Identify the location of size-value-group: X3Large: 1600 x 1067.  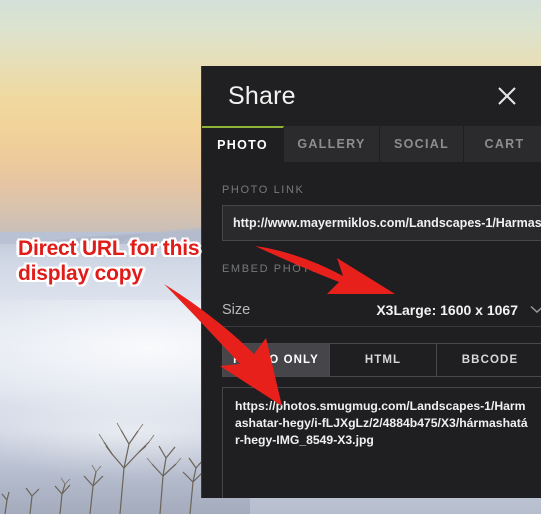
(458, 310).